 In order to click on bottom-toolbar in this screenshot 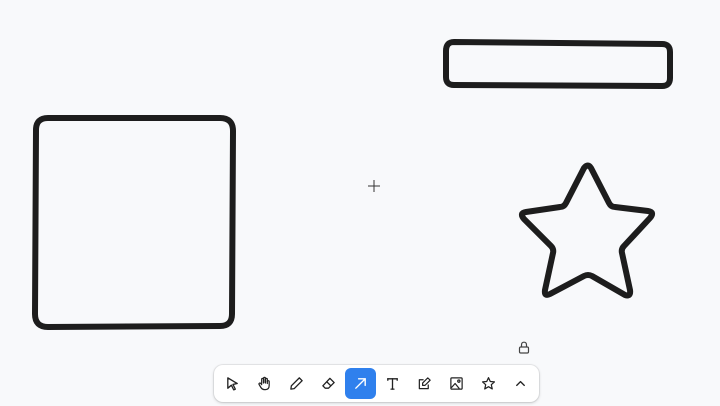, I will do `click(376, 383)`.